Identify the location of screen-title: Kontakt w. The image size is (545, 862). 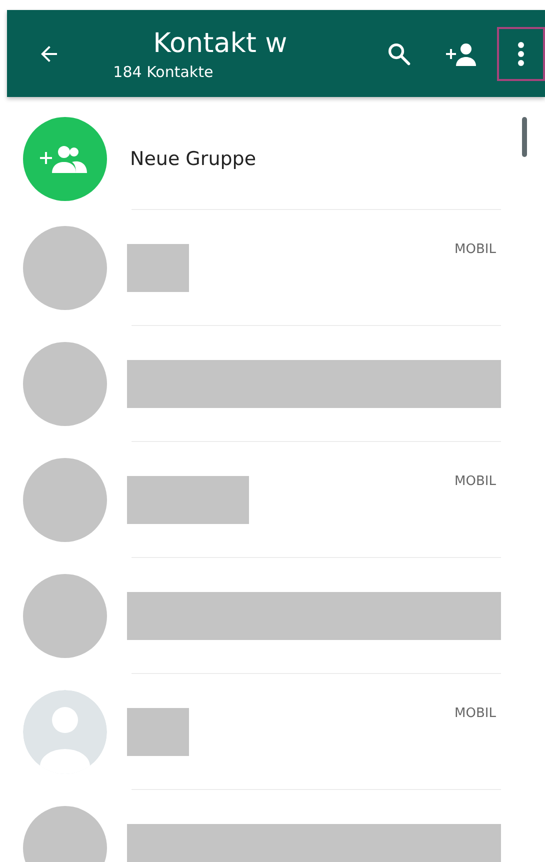
(220, 43).